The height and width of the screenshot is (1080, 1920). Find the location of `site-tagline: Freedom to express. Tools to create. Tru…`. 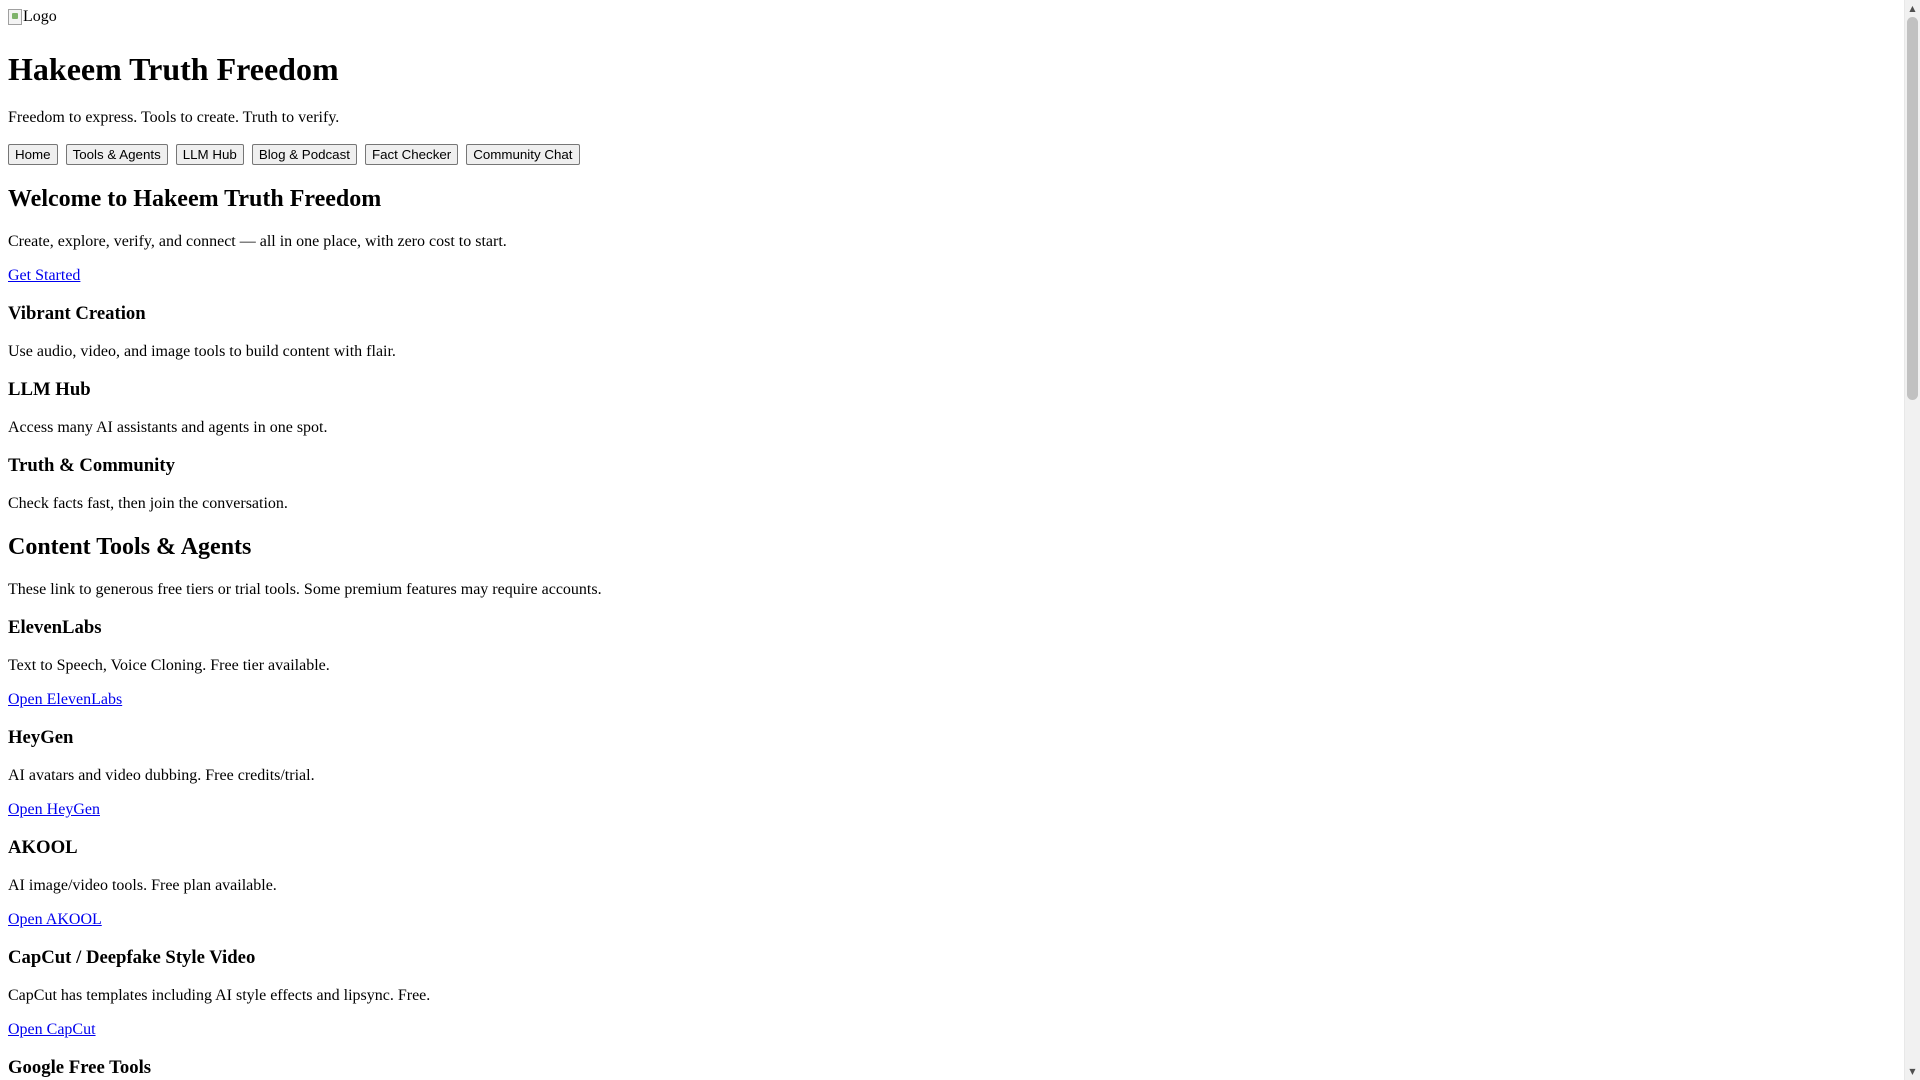

site-tagline: Freedom to express. Tools to create. Tru… is located at coordinates (174, 117).